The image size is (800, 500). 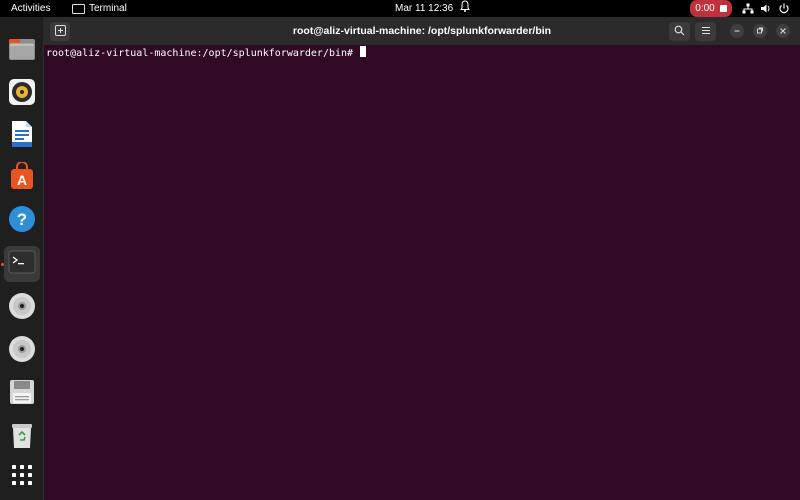 I want to click on writer-document-icon, so click(x=22, y=136).